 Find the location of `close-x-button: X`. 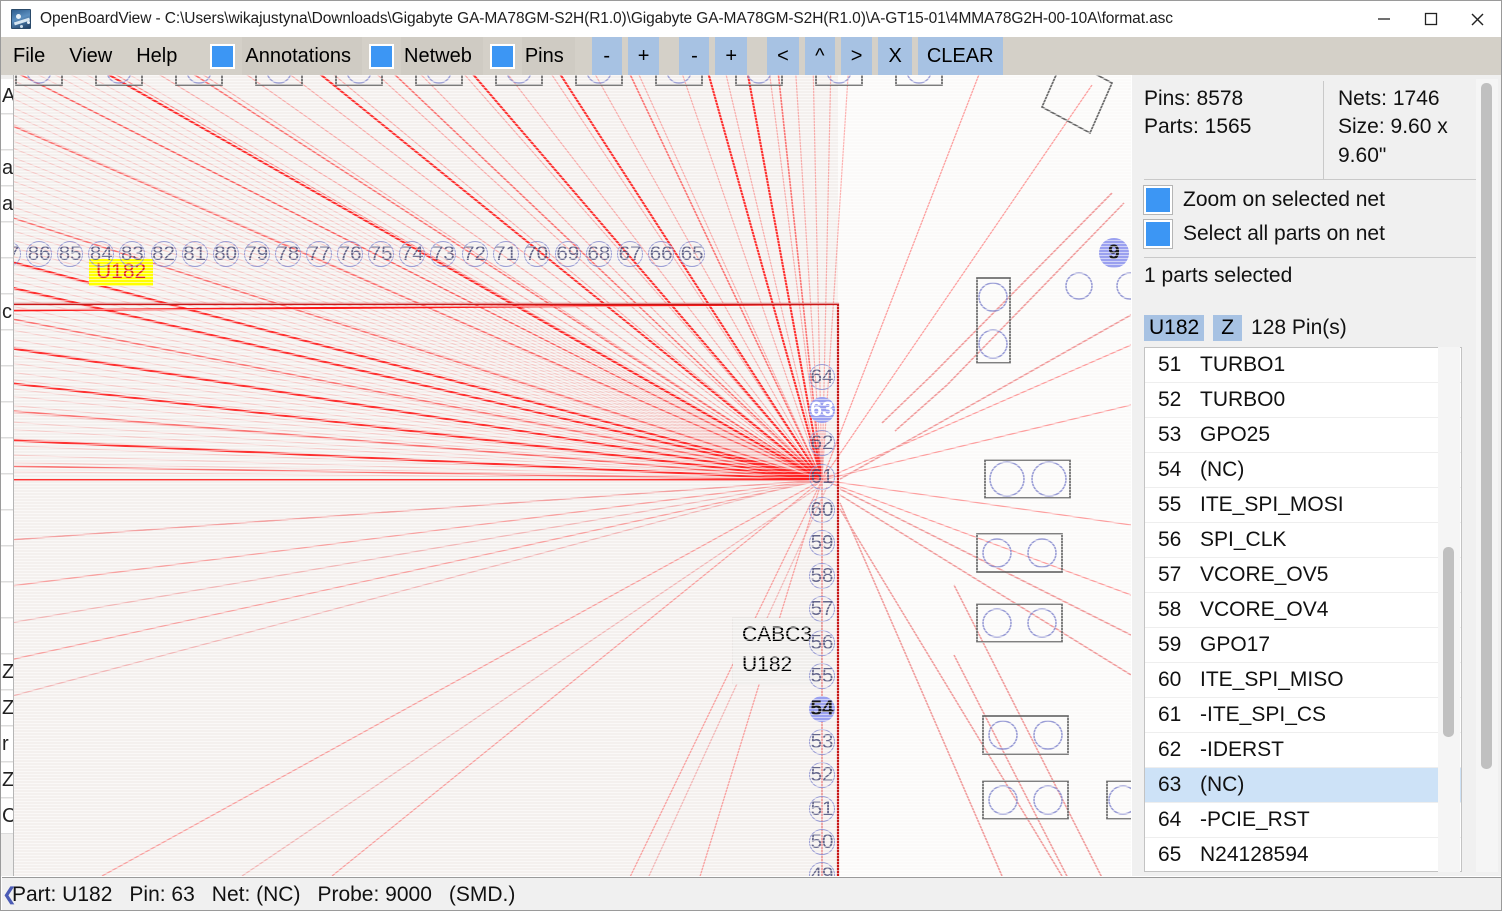

close-x-button: X is located at coordinates (895, 56).